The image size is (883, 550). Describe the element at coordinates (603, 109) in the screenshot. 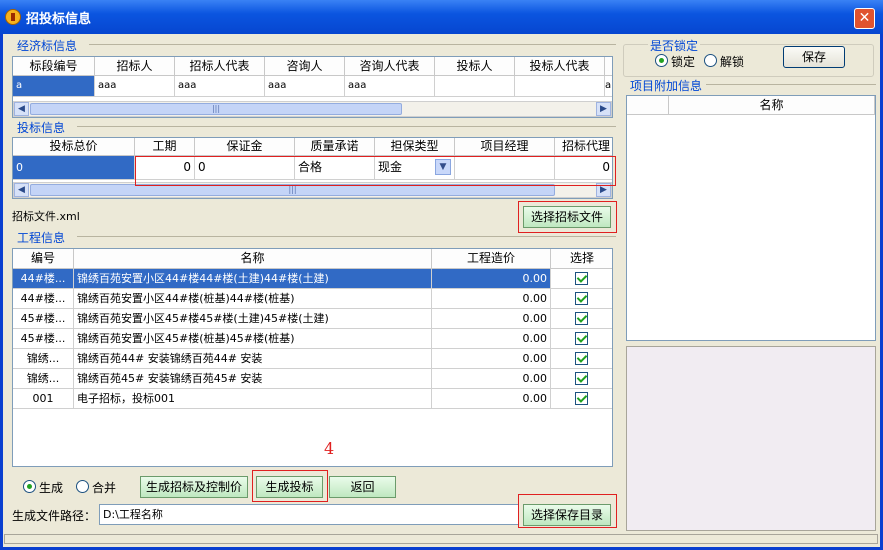

I see `scroll-right-icon: ▶` at that location.